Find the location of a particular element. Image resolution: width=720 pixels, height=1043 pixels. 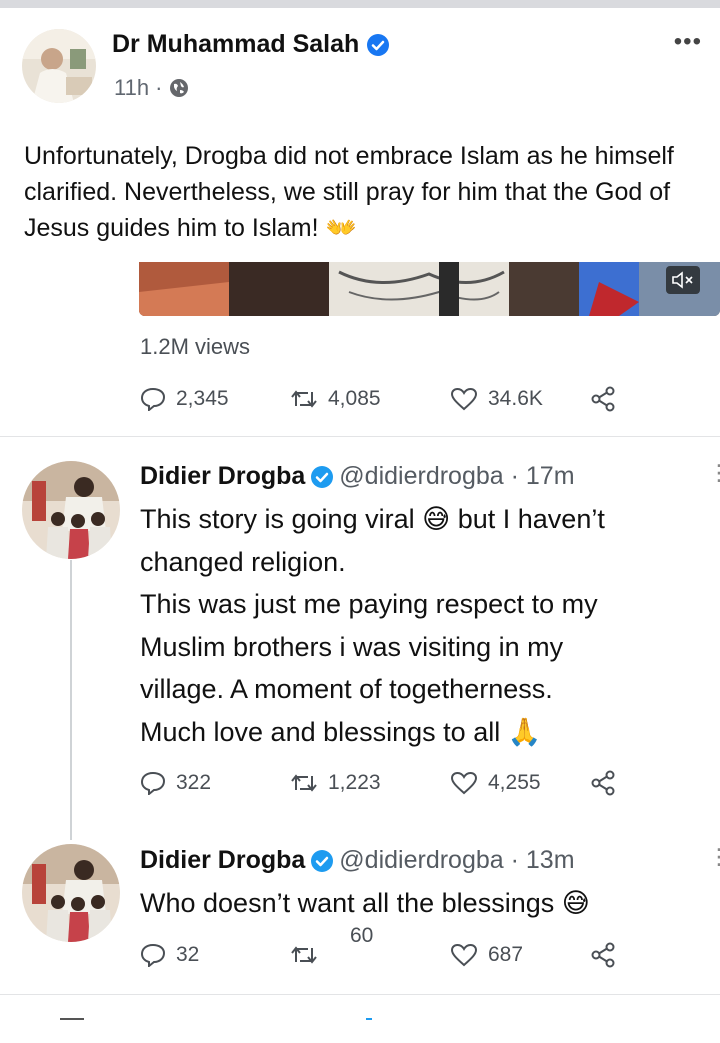

reply-button: 322 is located at coordinates (215, 783).